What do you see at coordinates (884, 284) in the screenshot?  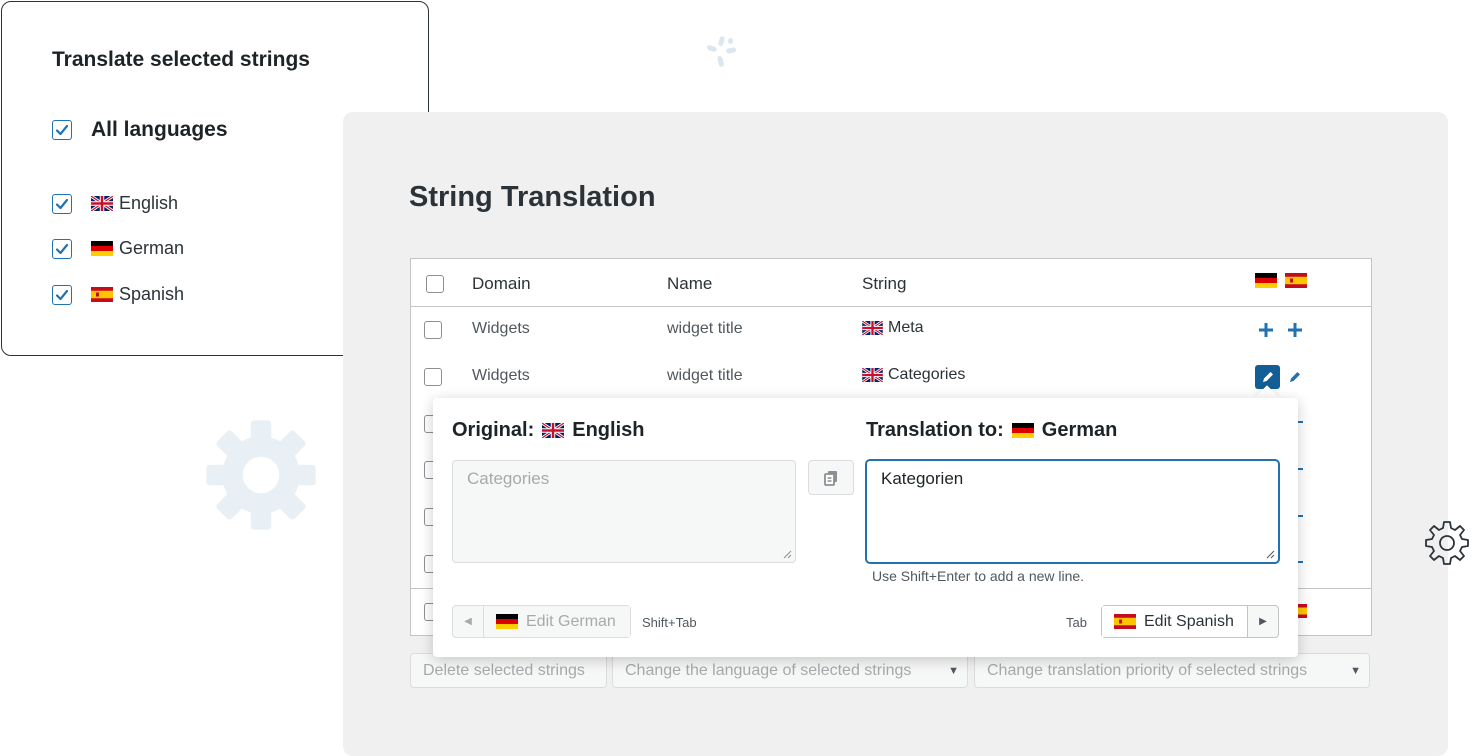 I see `column-string: String` at bounding box center [884, 284].